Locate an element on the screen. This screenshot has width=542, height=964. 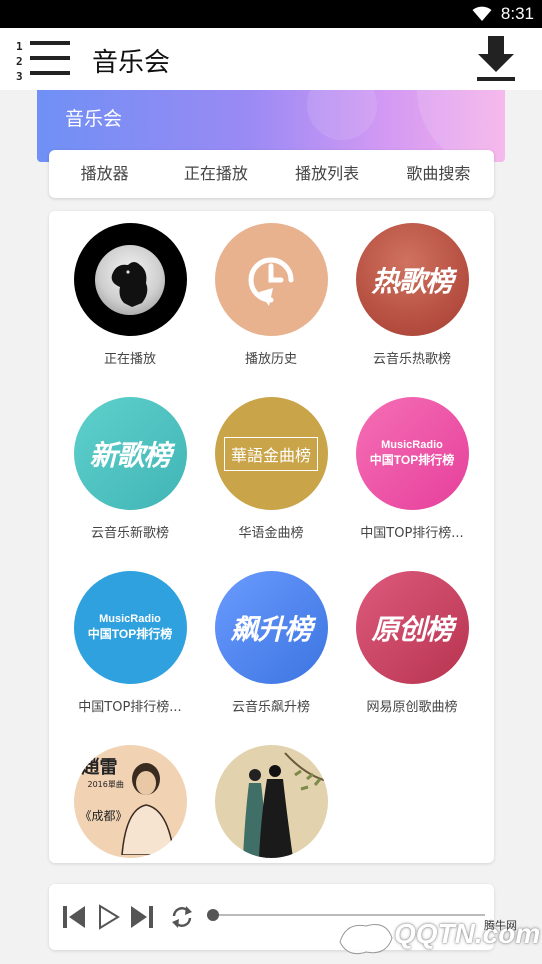
grid-item-golden-chart: 華語金曲榜 华语金曲榜 is located at coordinates (271, 469).